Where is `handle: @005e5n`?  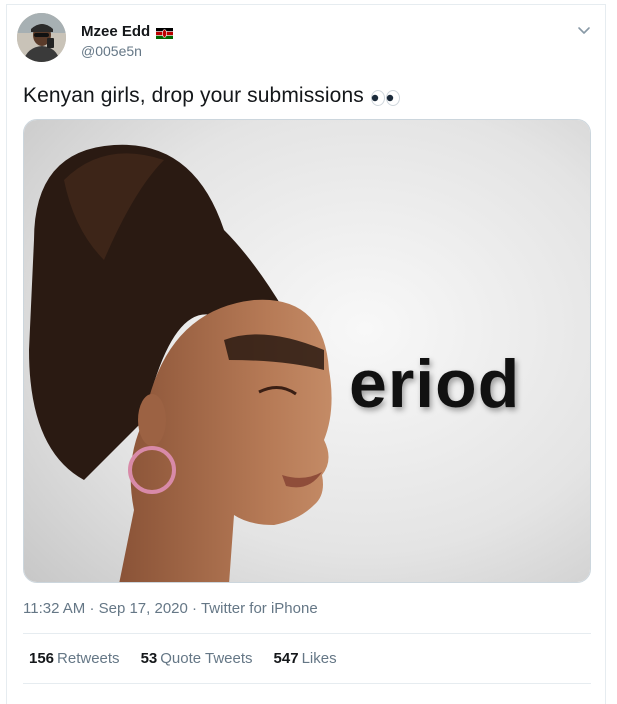 handle: @005e5n is located at coordinates (111, 51).